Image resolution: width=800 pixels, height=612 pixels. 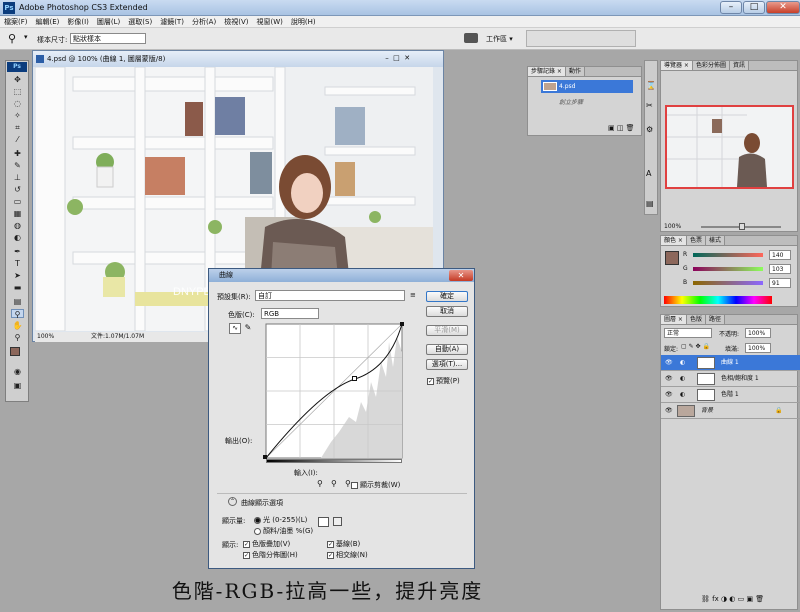 I want to click on light-radio: ● 光 (0-255)(L), so click(x=280, y=520).